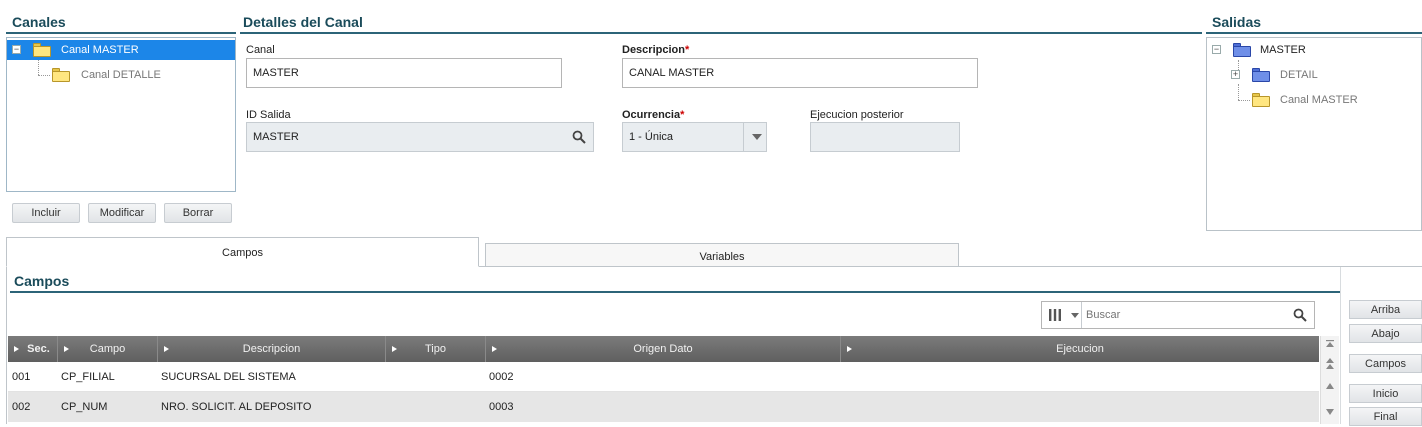 This screenshot has height=427, width=1422. I want to click on tab-campos: Campos, so click(242, 252).